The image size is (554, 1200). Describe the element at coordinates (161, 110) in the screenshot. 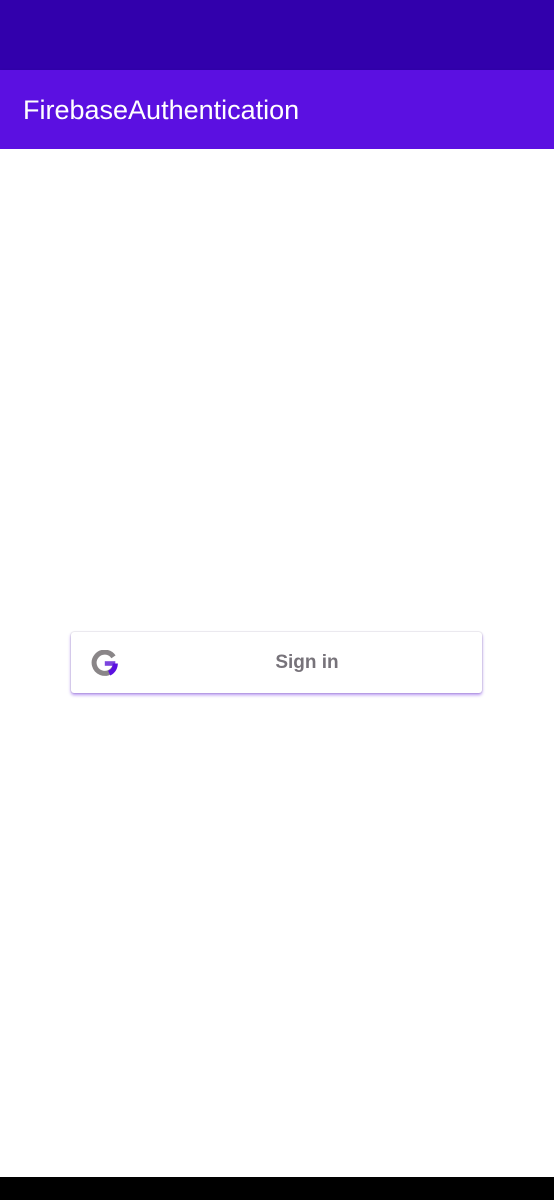

I see `app-title: FirebaseAuthentication` at that location.